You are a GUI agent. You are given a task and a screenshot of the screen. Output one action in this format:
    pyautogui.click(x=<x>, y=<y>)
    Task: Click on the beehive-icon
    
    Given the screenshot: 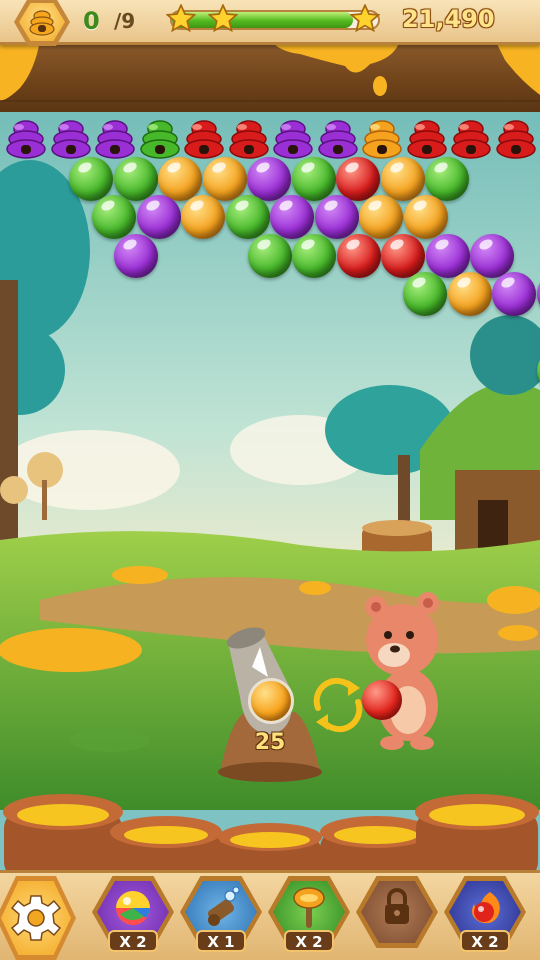 What is the action you would take?
    pyautogui.click(x=42, y=23)
    